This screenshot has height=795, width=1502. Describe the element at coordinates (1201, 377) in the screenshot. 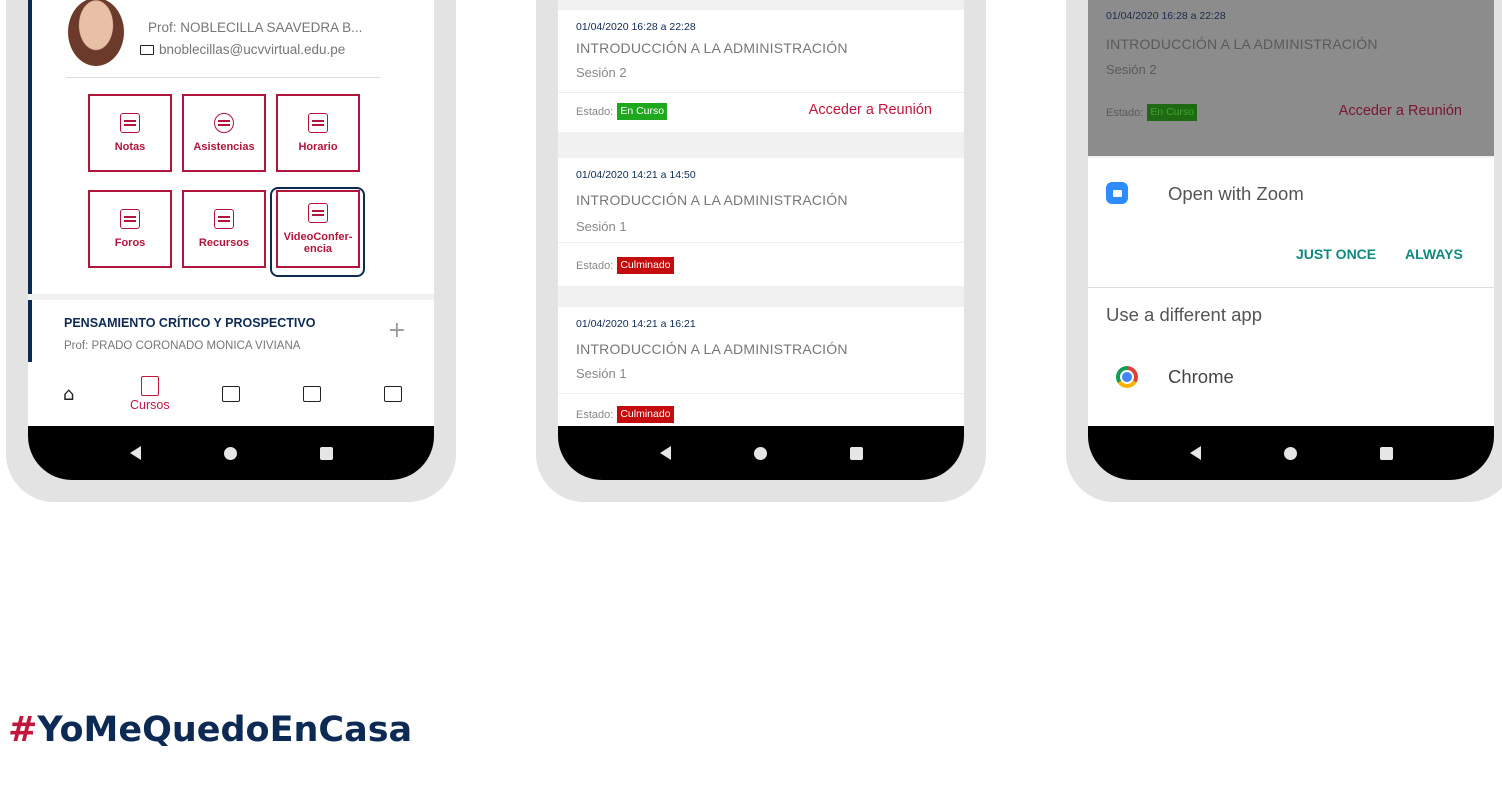

I see `chrome-option: Chrome` at that location.